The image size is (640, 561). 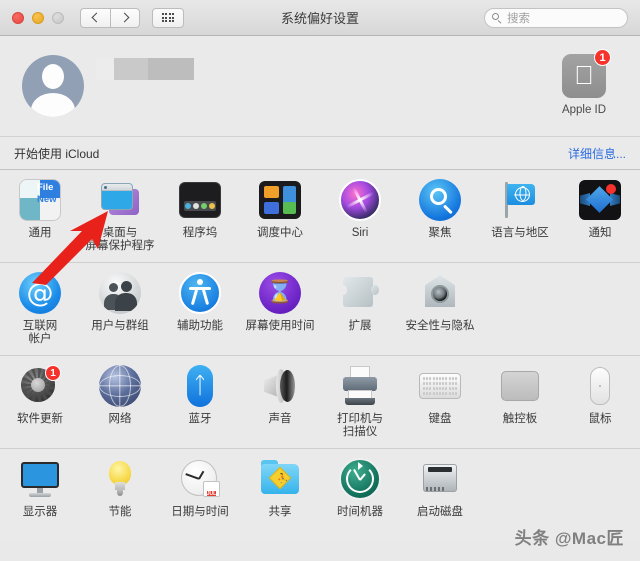 What do you see at coordinates (280, 479) in the screenshot?
I see `sharing-icon: ⛹` at bounding box center [280, 479].